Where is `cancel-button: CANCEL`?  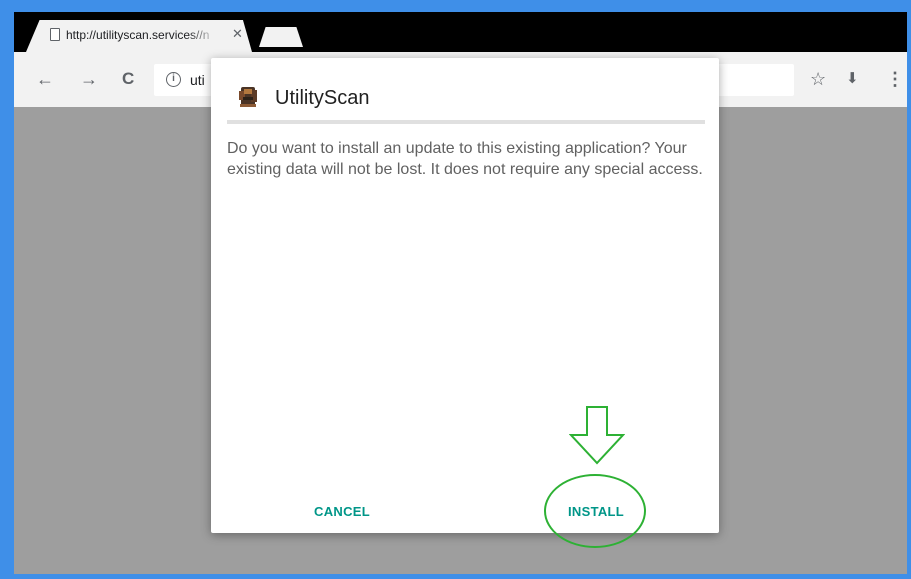
cancel-button: CANCEL is located at coordinates (342, 512).